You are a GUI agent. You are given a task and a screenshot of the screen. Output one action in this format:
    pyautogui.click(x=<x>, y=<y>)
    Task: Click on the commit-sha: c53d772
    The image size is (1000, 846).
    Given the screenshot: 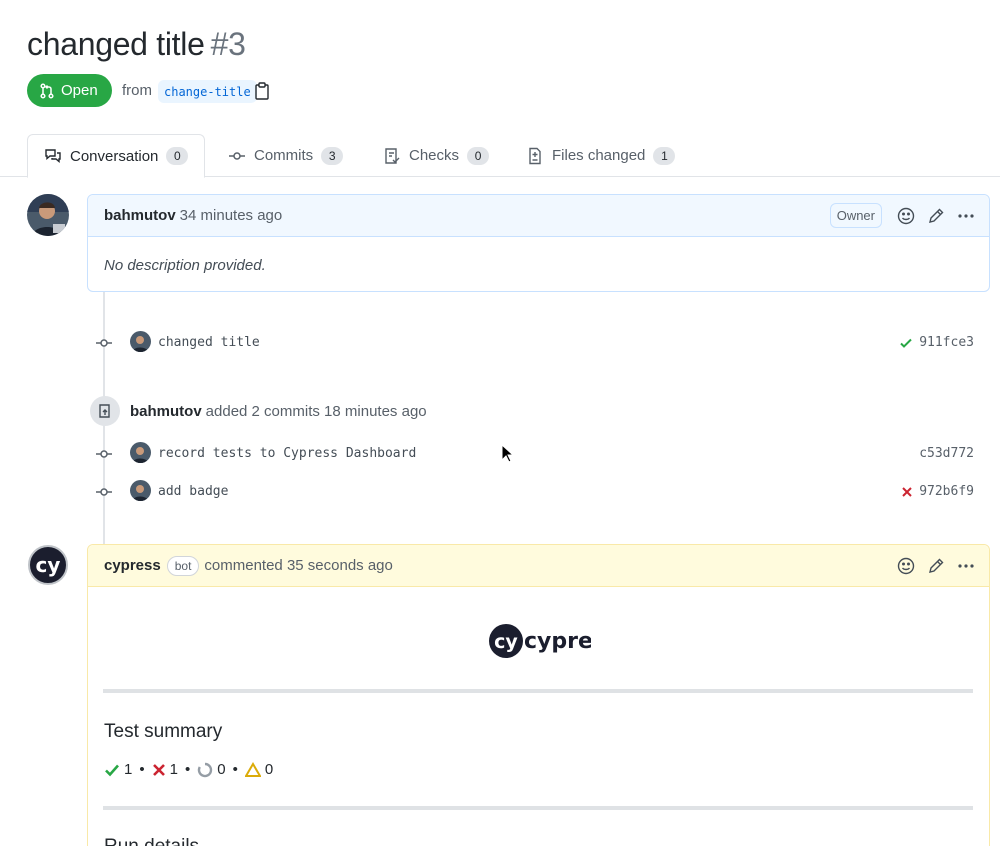 What is the action you would take?
    pyautogui.click(x=946, y=453)
    